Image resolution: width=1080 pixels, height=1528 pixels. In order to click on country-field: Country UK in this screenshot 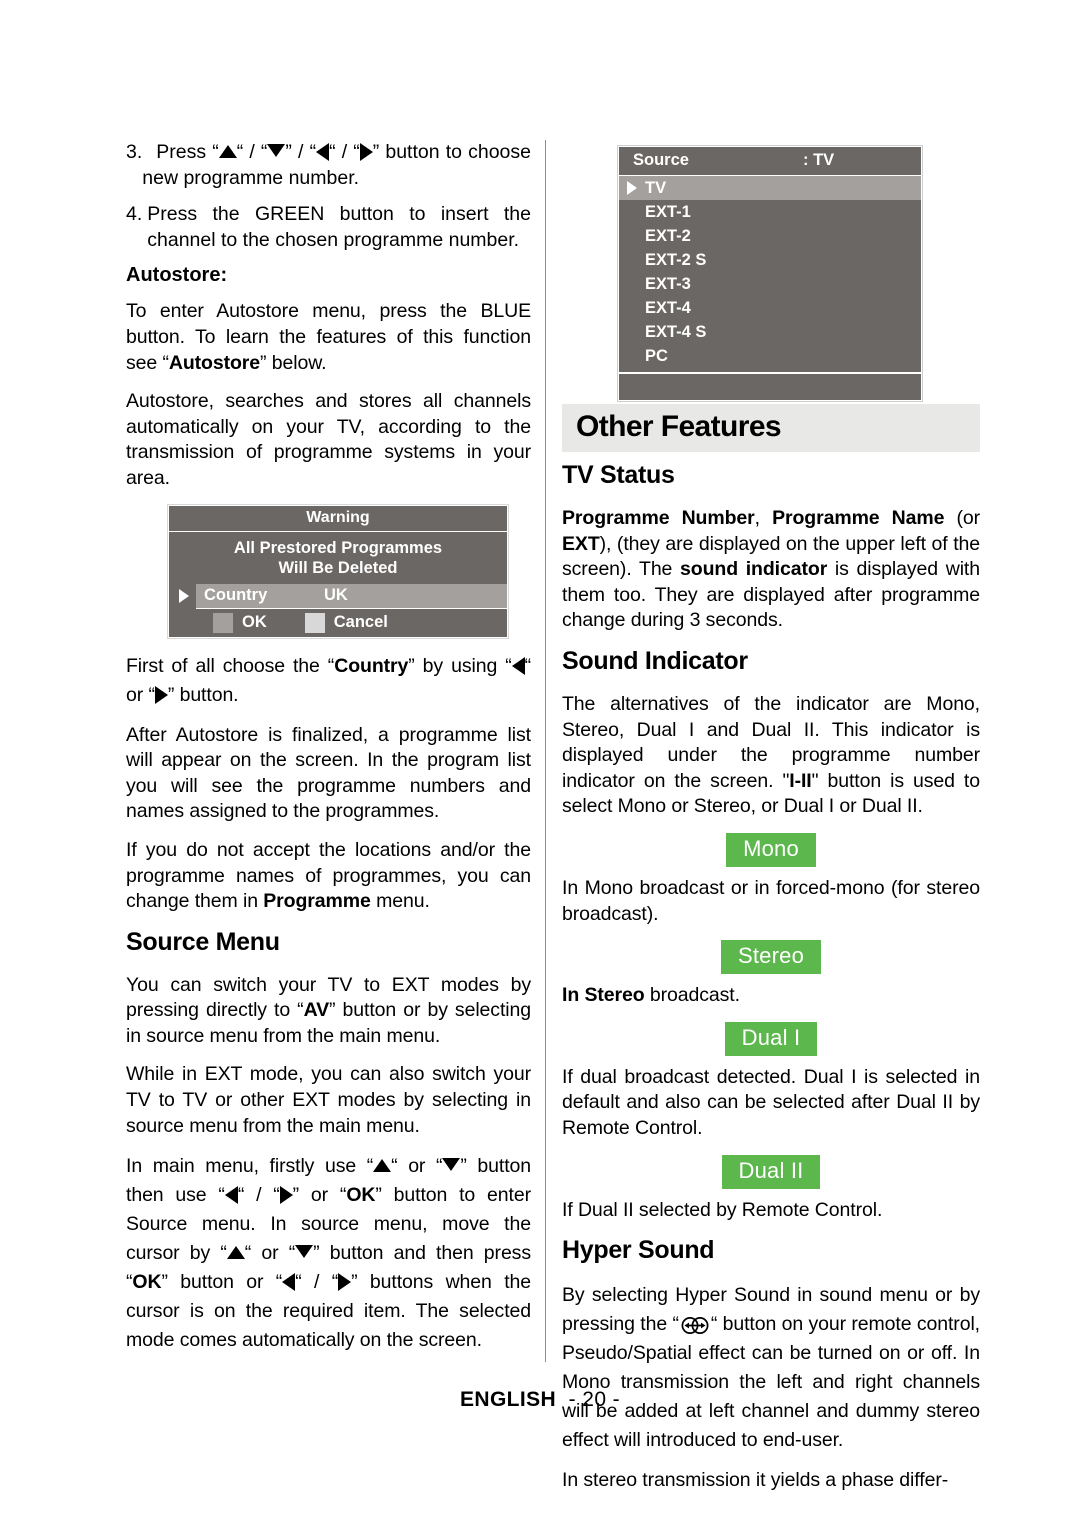, I will do `click(351, 596)`.